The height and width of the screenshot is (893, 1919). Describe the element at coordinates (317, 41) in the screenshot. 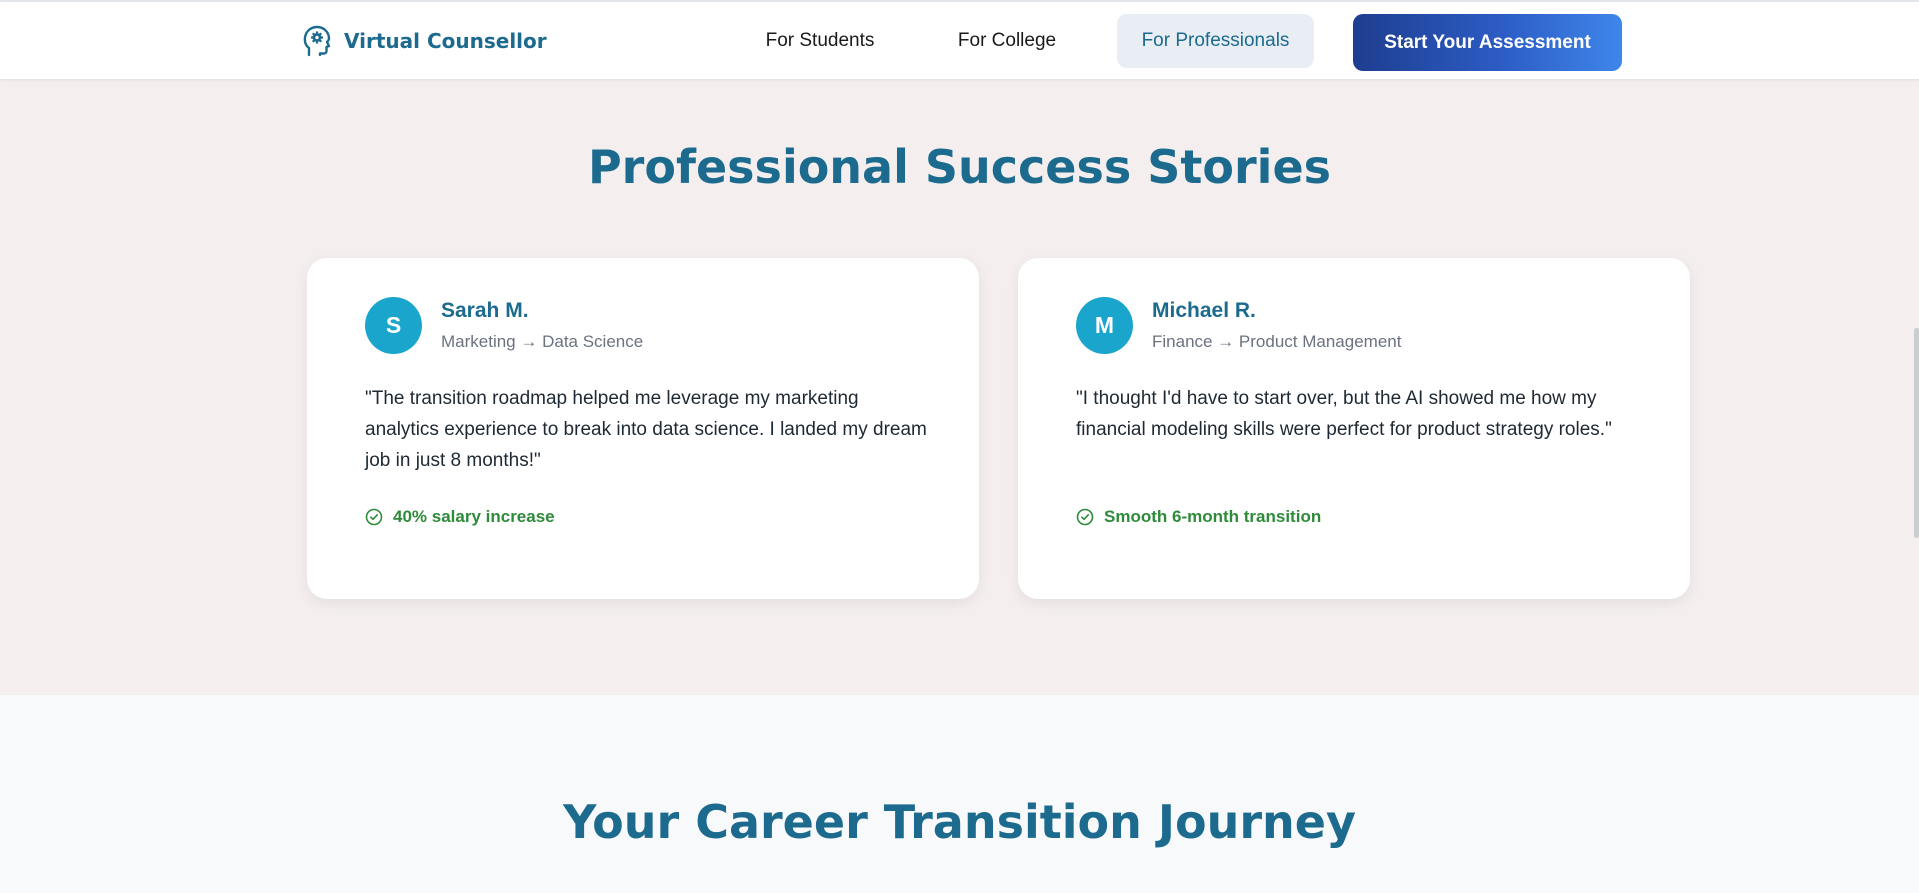

I see `brain-head-icon` at that location.